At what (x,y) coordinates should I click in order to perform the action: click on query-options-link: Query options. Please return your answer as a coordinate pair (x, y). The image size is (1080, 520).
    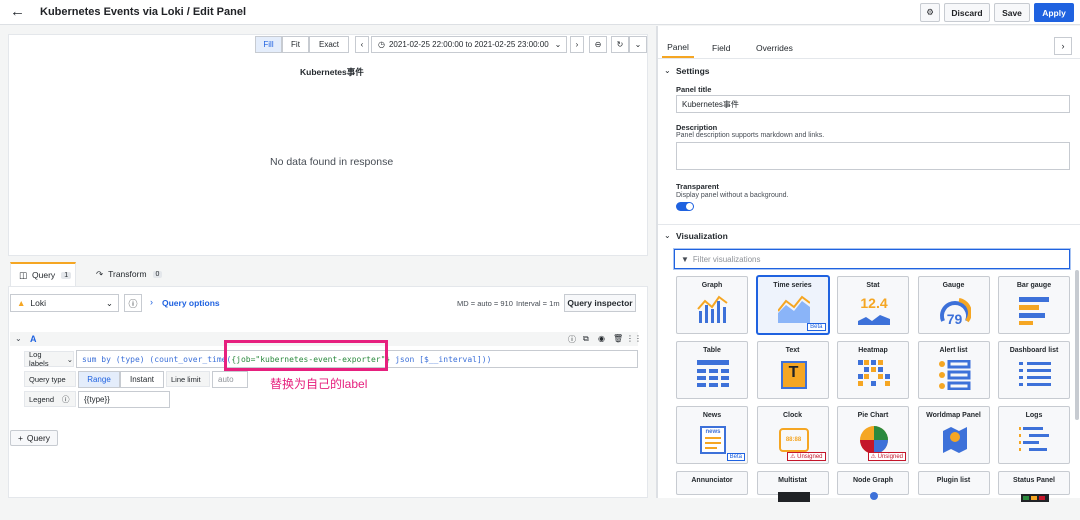
    Looking at the image, I should click on (191, 303).